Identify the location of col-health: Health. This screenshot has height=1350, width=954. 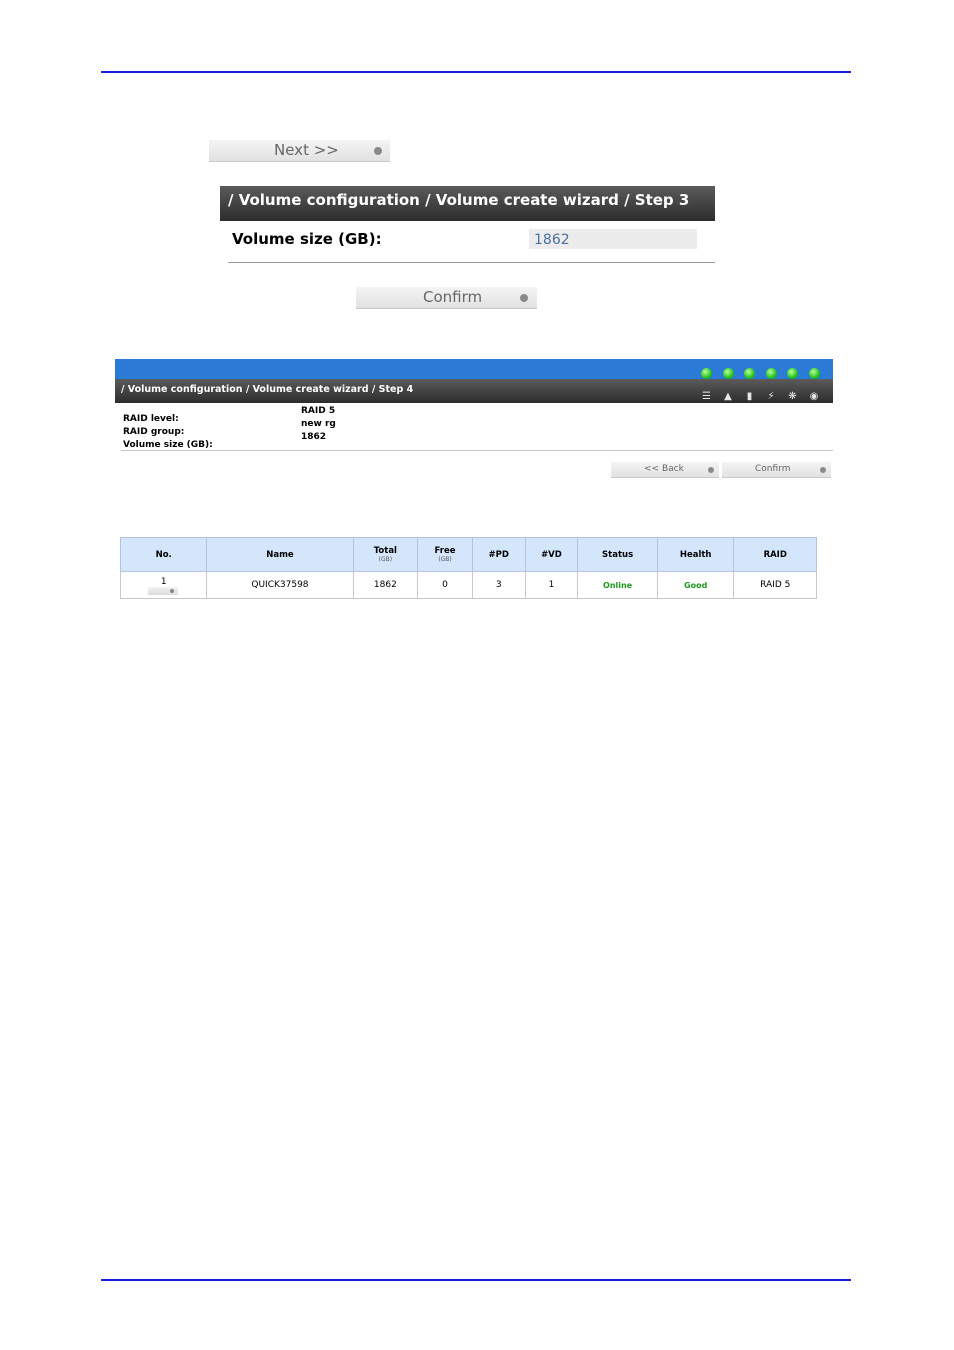
(695, 554).